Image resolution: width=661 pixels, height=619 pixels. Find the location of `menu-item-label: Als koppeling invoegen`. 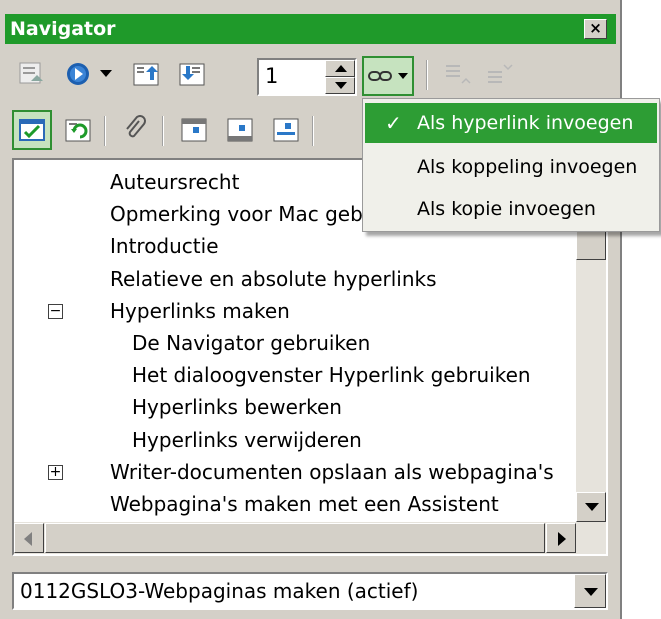

menu-item-label: Als koppeling invoegen is located at coordinates (527, 167).